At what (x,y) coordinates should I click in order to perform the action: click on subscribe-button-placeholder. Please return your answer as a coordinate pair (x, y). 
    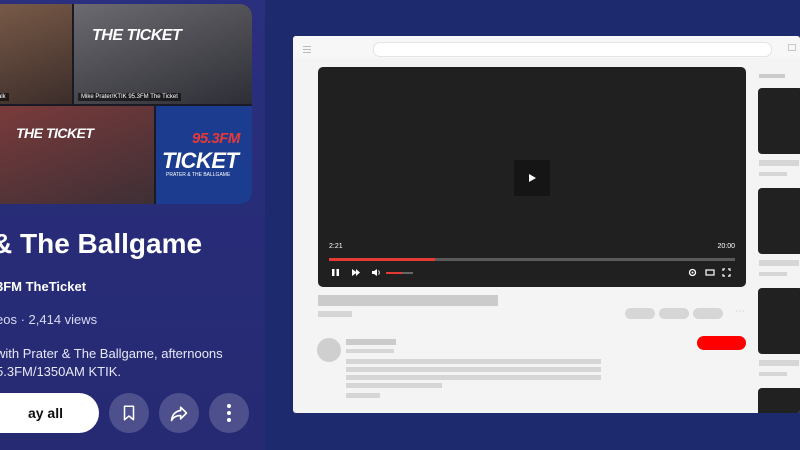
    Looking at the image, I should click on (721, 343).